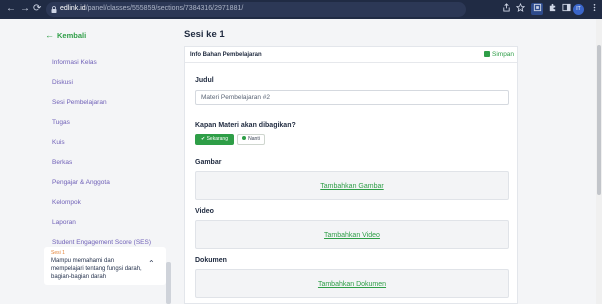 The image size is (602, 304). Describe the element at coordinates (217, 139) in the screenshot. I see `share-now-label: Sekarang` at that location.